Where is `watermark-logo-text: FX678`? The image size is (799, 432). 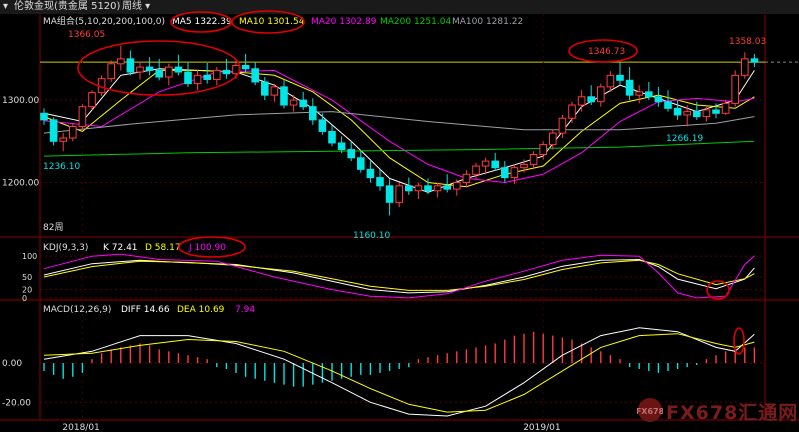
watermark-logo-text: FX678 is located at coordinates (650, 411).